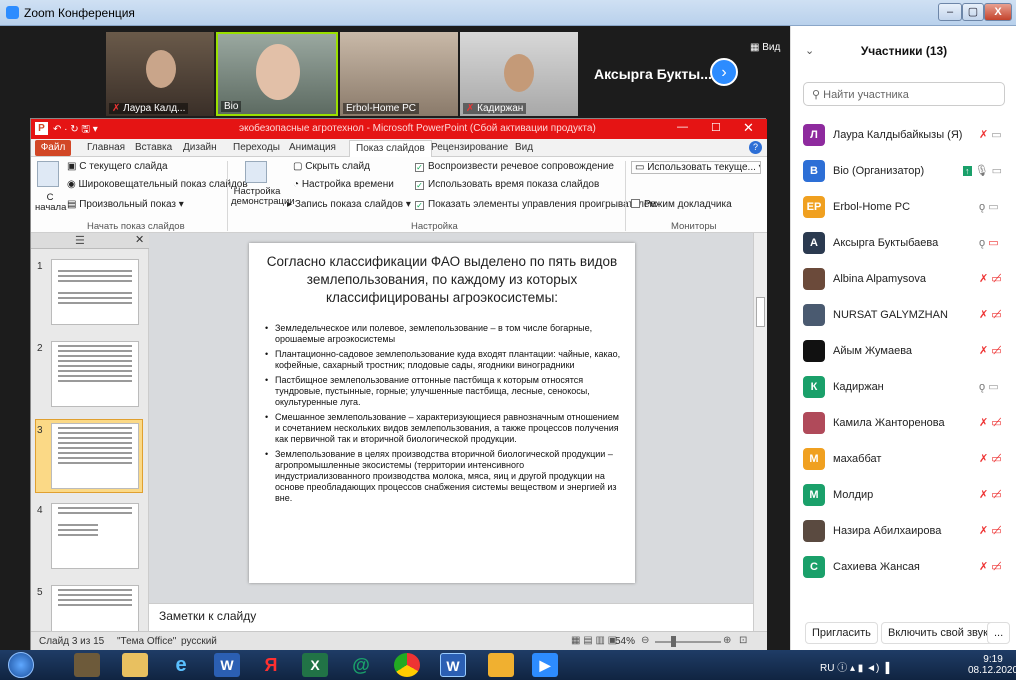  Describe the element at coordinates (594, 640) in the screenshot. I see `view-mode-icons: ▦ ▤ ▥ ▣` at that location.